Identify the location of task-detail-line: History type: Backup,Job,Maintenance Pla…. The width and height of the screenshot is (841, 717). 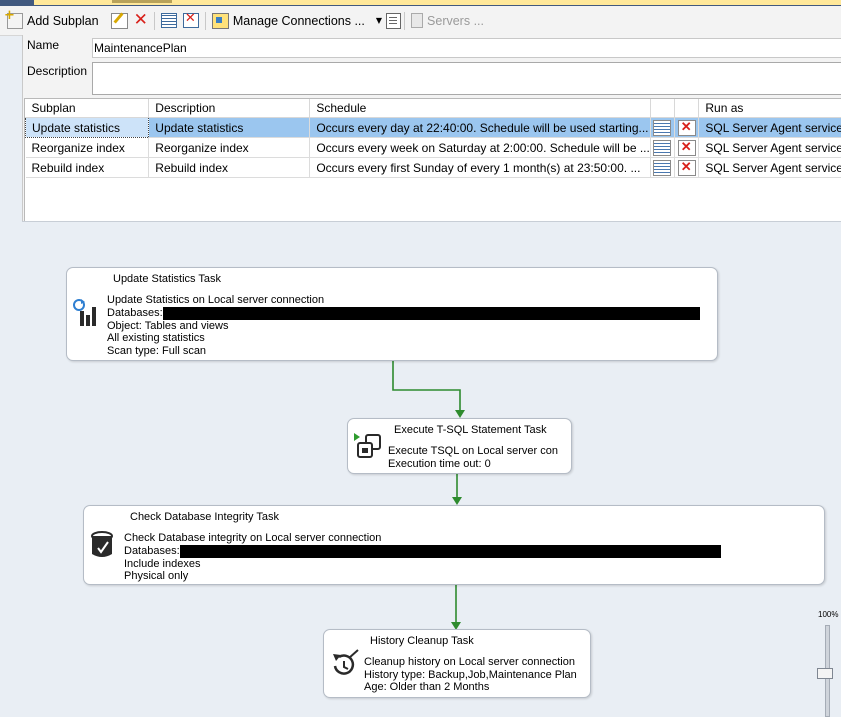
(470, 675).